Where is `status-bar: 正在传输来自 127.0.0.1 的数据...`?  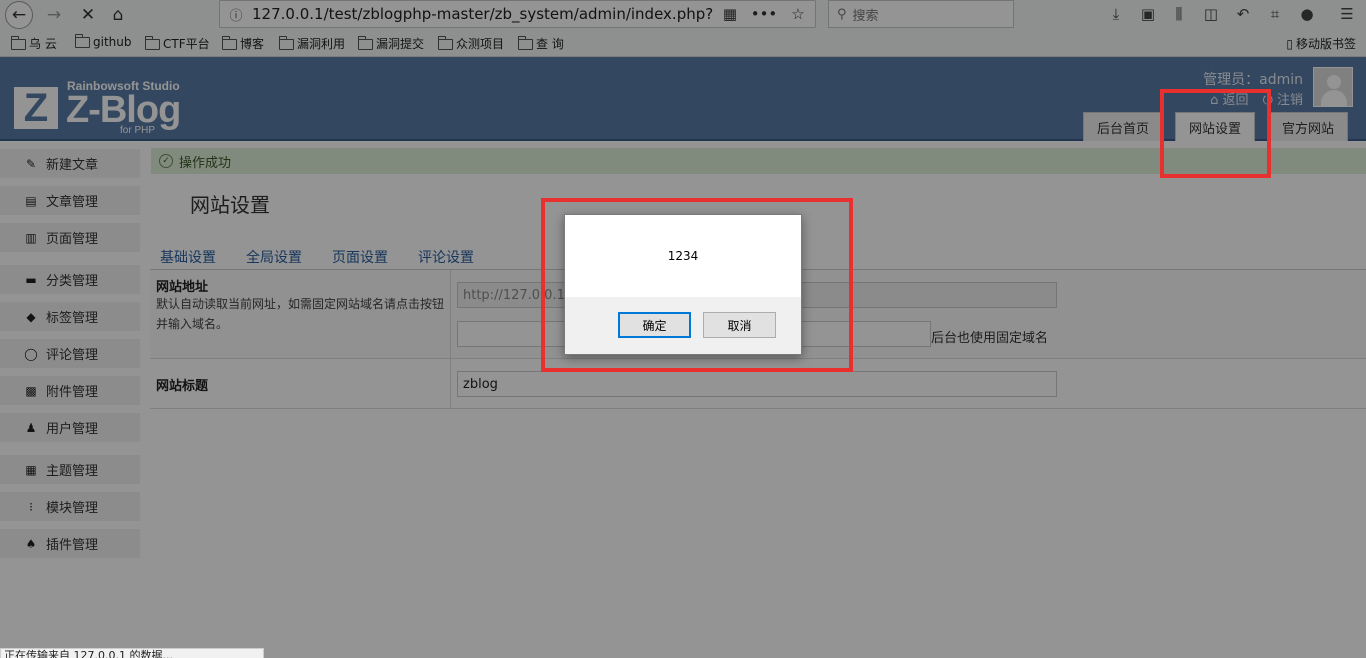 status-bar: 正在传输来自 127.0.0.1 的数据... is located at coordinates (132, 653).